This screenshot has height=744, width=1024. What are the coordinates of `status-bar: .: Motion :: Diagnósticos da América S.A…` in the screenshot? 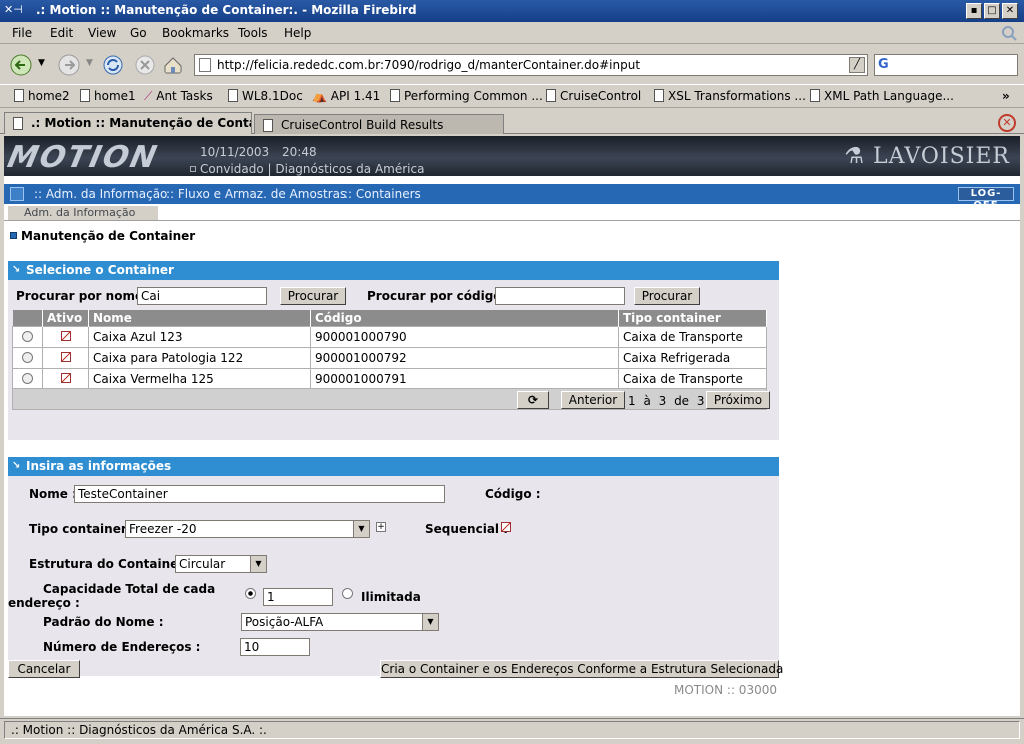 It's located at (512, 729).